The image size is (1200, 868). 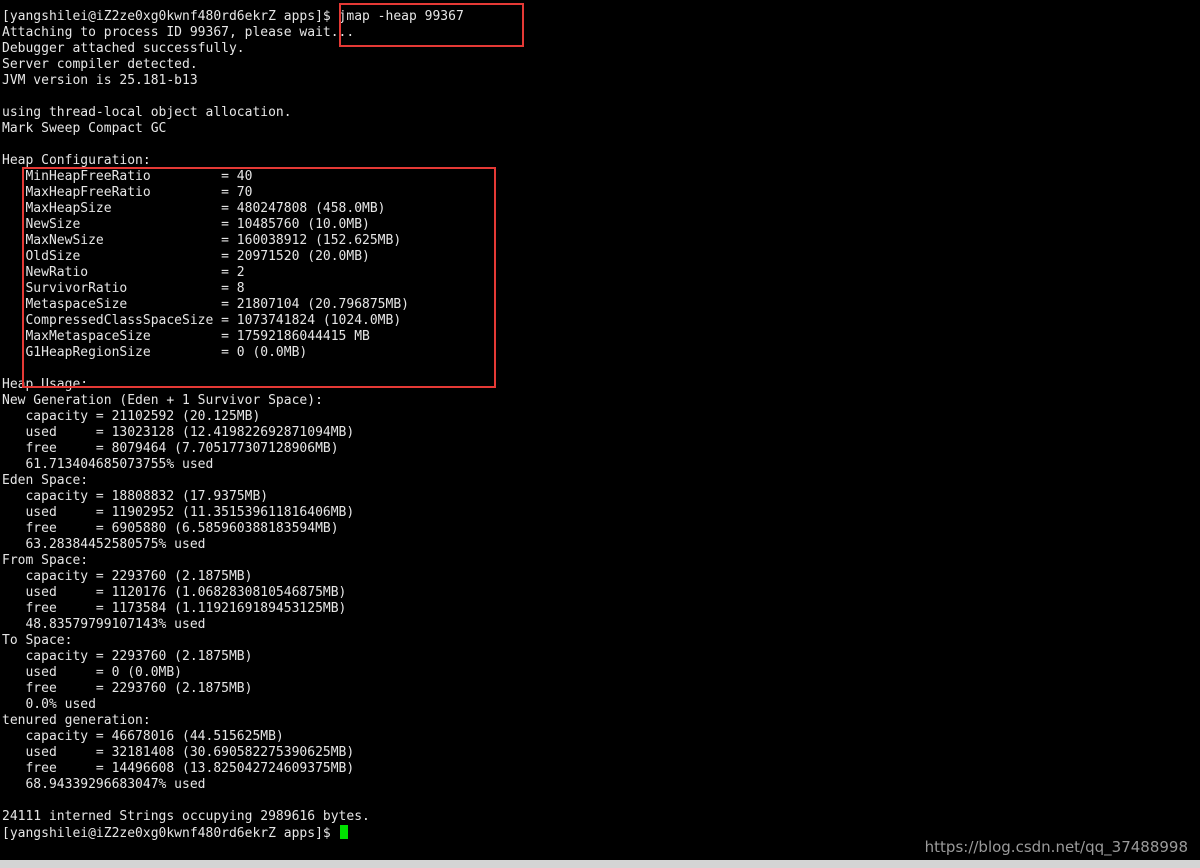 What do you see at coordinates (1056, 847) in the screenshot?
I see `watermark-text: https://blog.csdn.net/qq_37488998` at bounding box center [1056, 847].